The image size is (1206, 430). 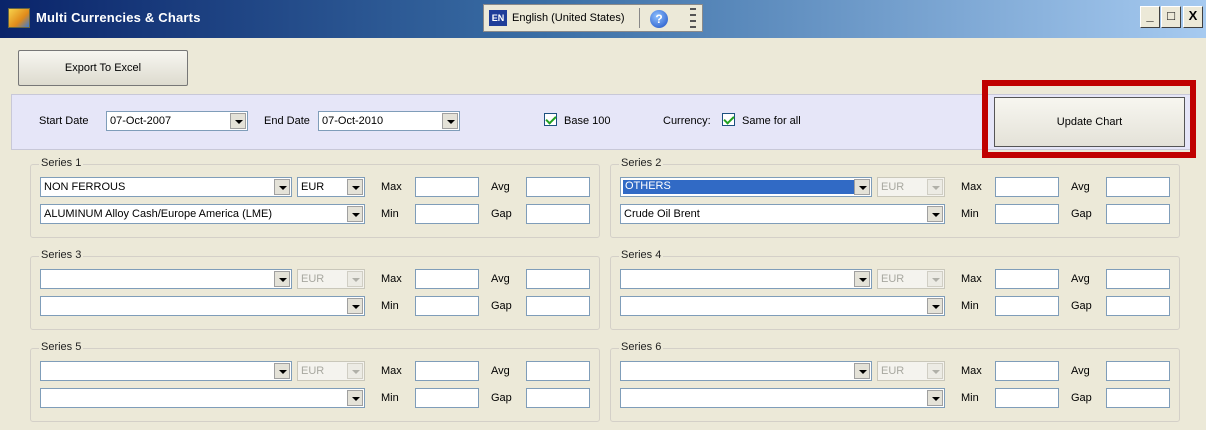 I want to click on highlight-box, so click(x=1089, y=119).